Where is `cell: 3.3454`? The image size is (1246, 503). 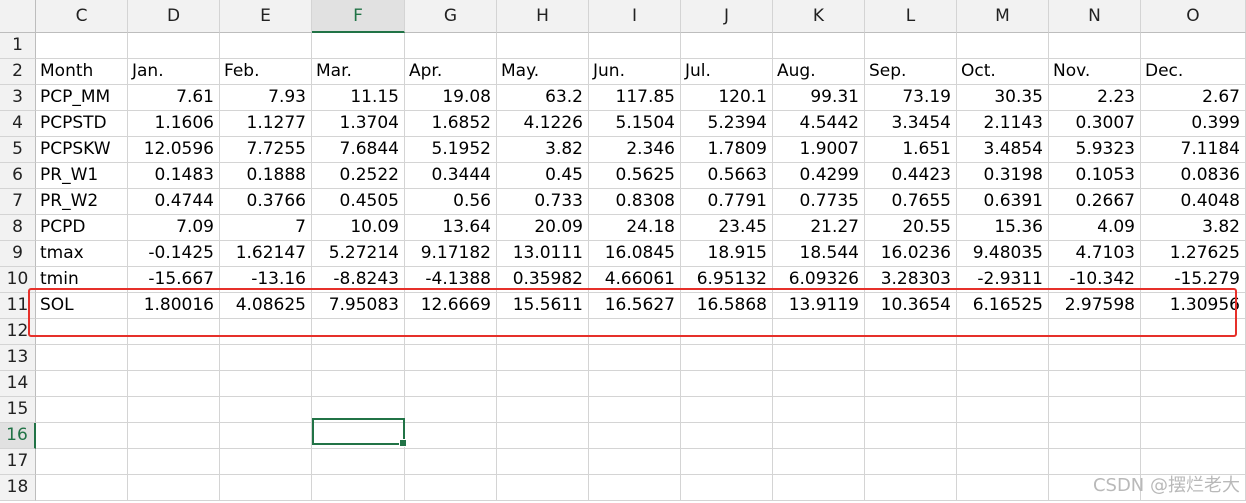 cell: 3.3454 is located at coordinates (911, 124).